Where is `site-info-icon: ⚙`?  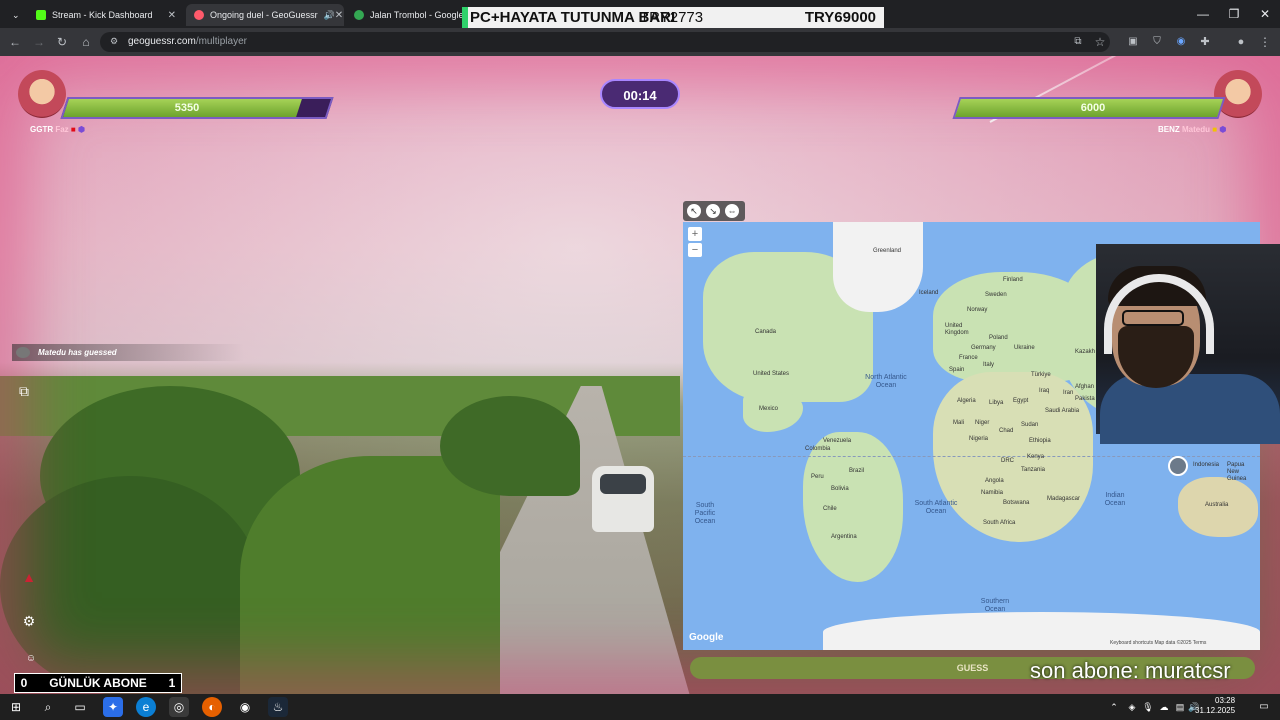 site-info-icon: ⚙ is located at coordinates (114, 41).